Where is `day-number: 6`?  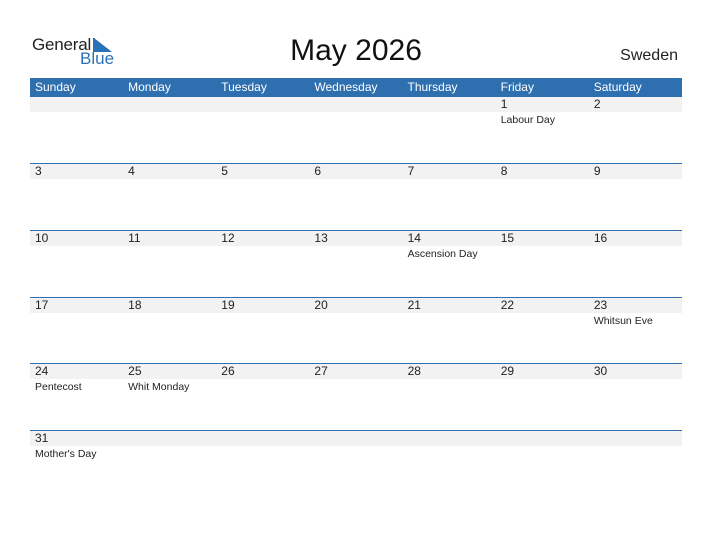 day-number: 6 is located at coordinates (318, 171).